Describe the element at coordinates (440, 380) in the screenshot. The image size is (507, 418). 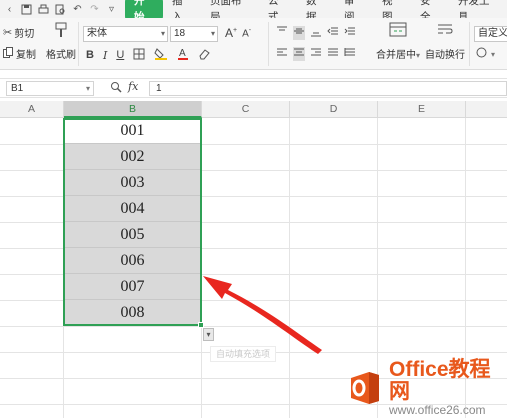
I see `watermark-title: Office教程网` at that location.